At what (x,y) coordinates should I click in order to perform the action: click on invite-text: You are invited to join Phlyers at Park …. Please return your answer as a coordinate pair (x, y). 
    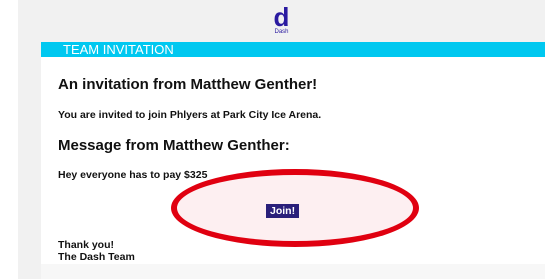
    Looking at the image, I should click on (190, 115).